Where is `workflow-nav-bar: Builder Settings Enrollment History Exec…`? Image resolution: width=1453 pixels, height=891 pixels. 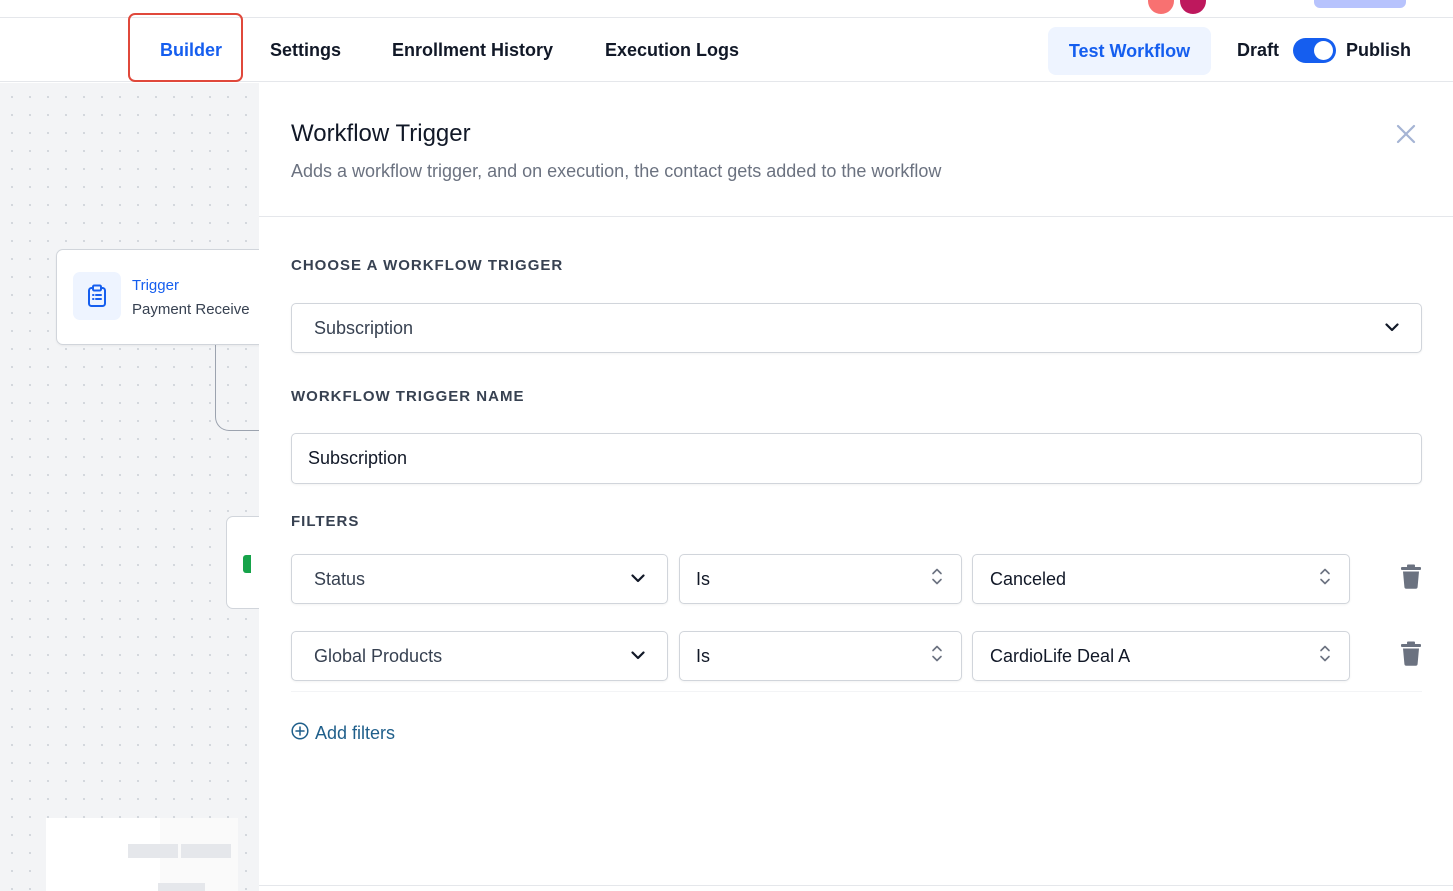 workflow-nav-bar: Builder Settings Enrollment History Exec… is located at coordinates (726, 47).